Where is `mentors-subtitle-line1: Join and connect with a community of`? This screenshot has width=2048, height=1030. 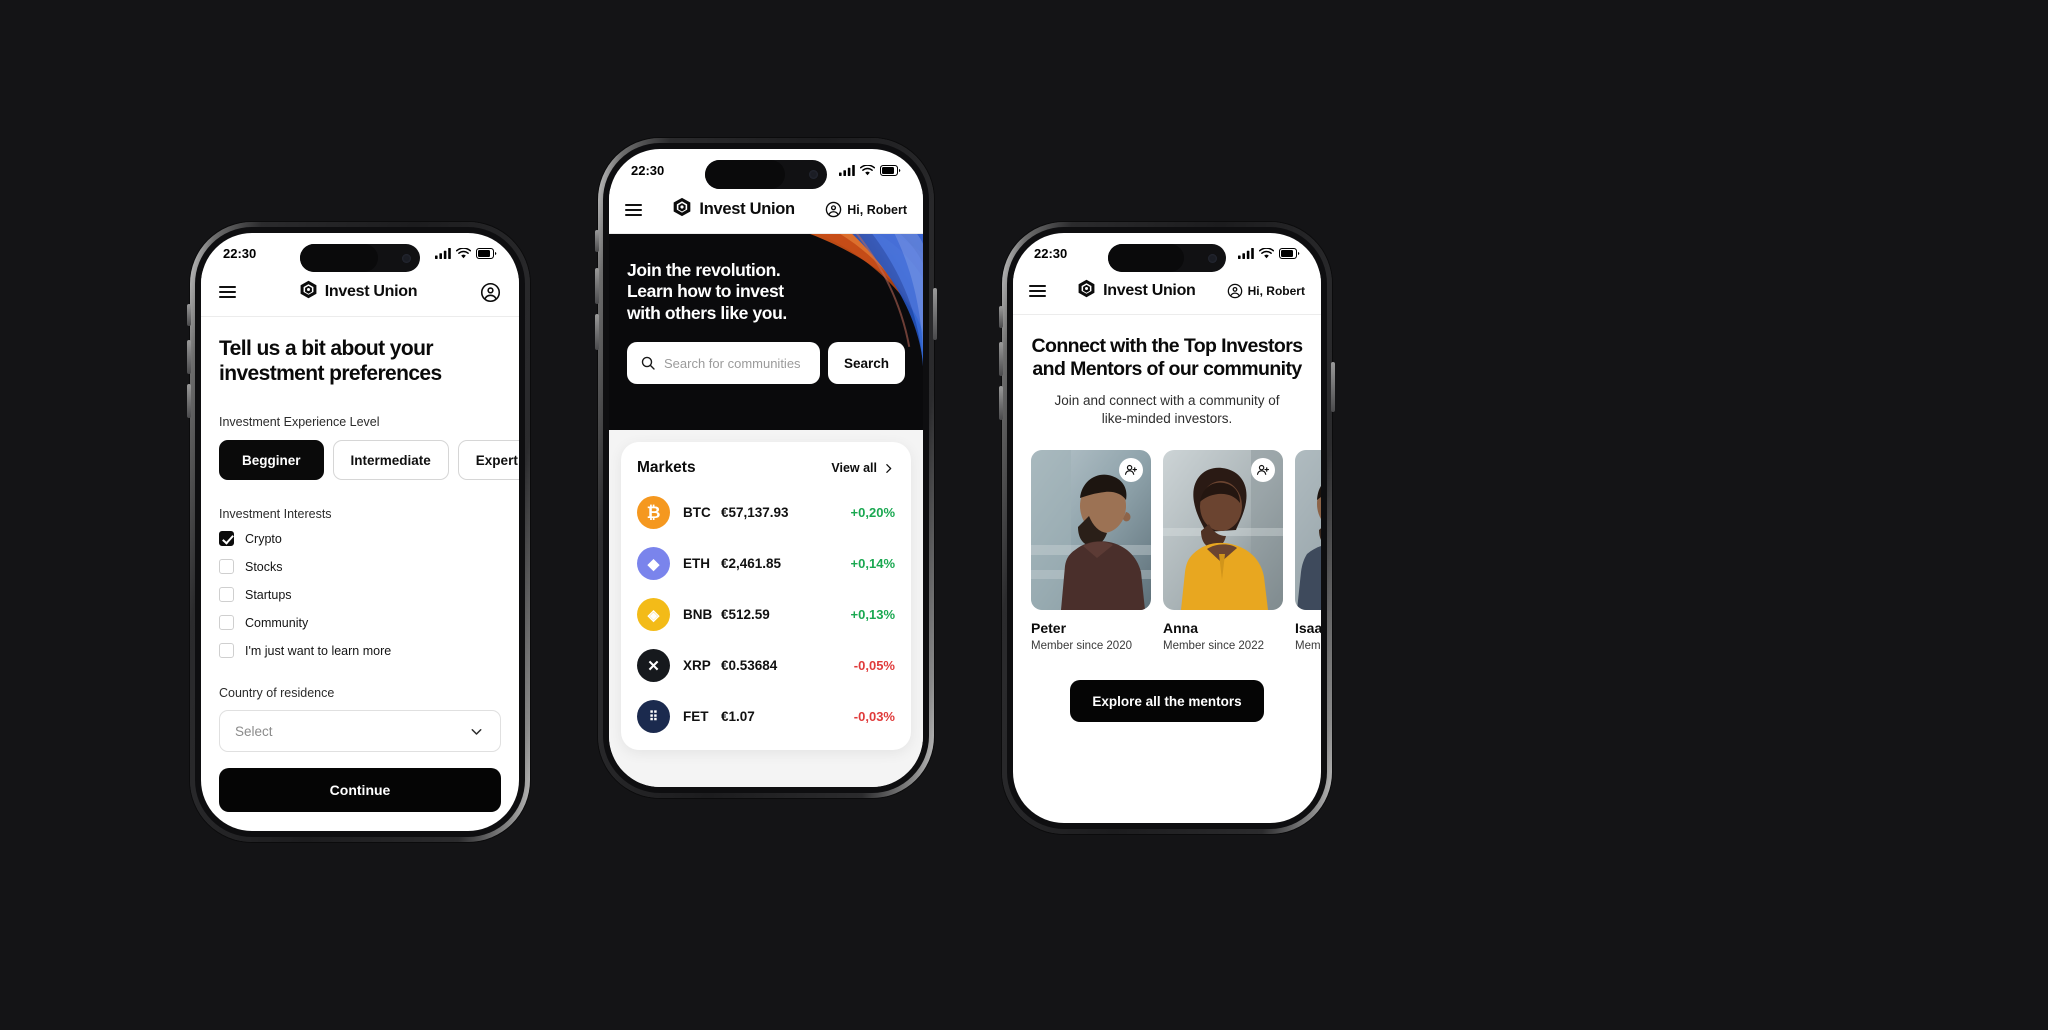
mentors-subtitle-line1: Join and connect with a community of is located at coordinates (1167, 400).